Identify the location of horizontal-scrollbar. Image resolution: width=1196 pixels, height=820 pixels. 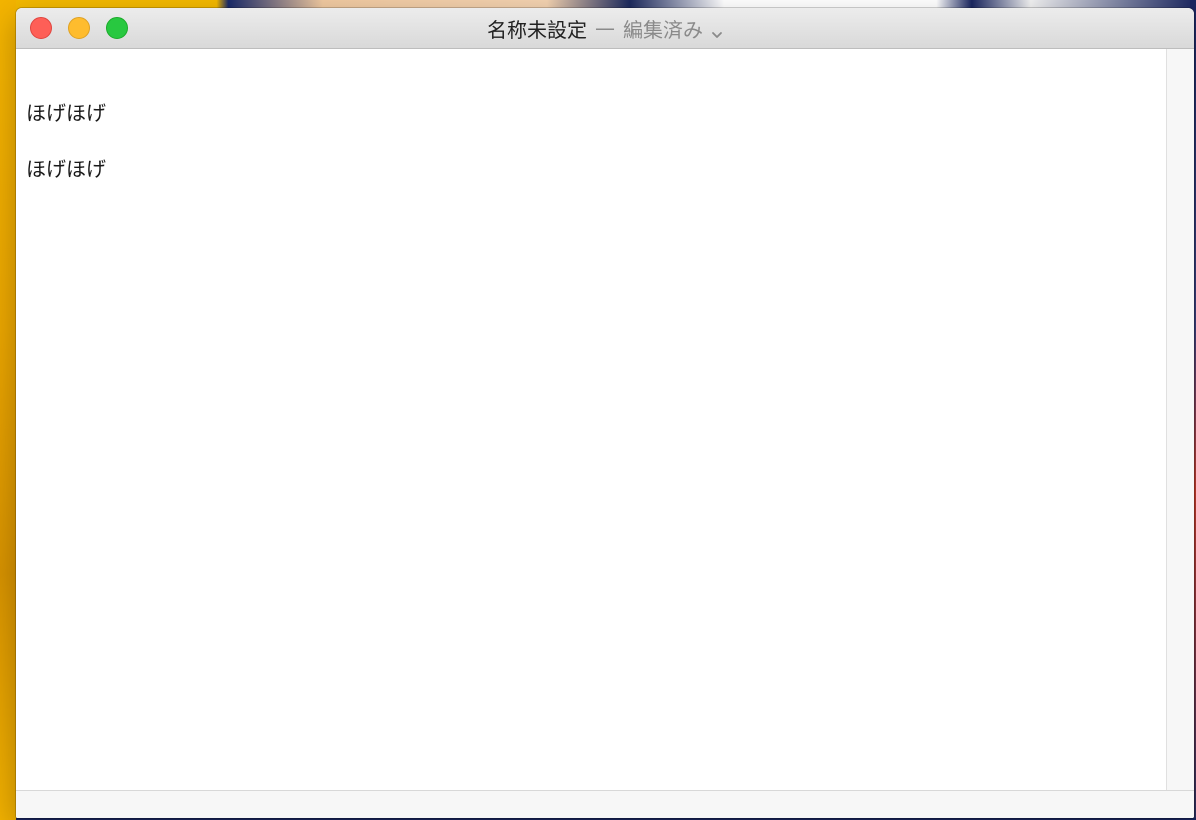
(605, 804).